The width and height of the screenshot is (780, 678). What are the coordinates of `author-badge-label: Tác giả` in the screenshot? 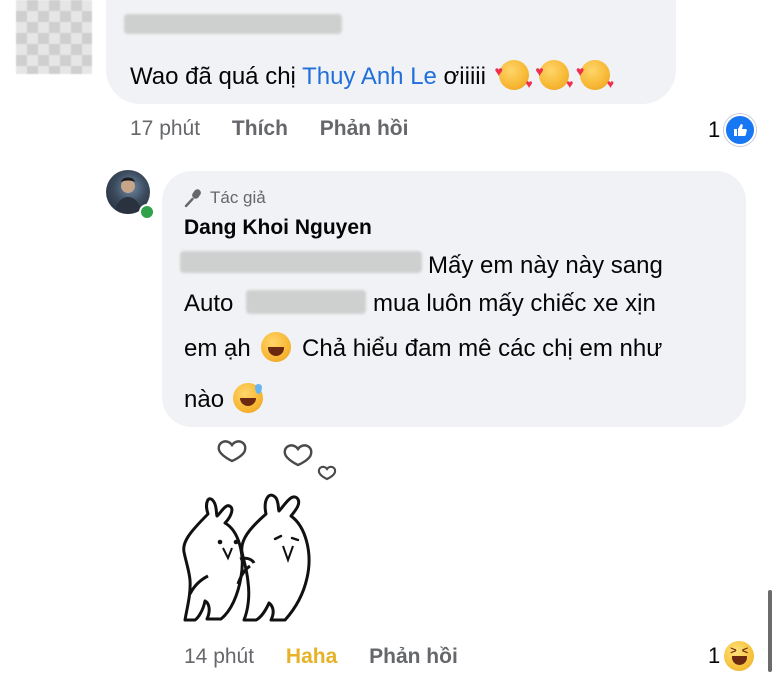 It's located at (238, 197).